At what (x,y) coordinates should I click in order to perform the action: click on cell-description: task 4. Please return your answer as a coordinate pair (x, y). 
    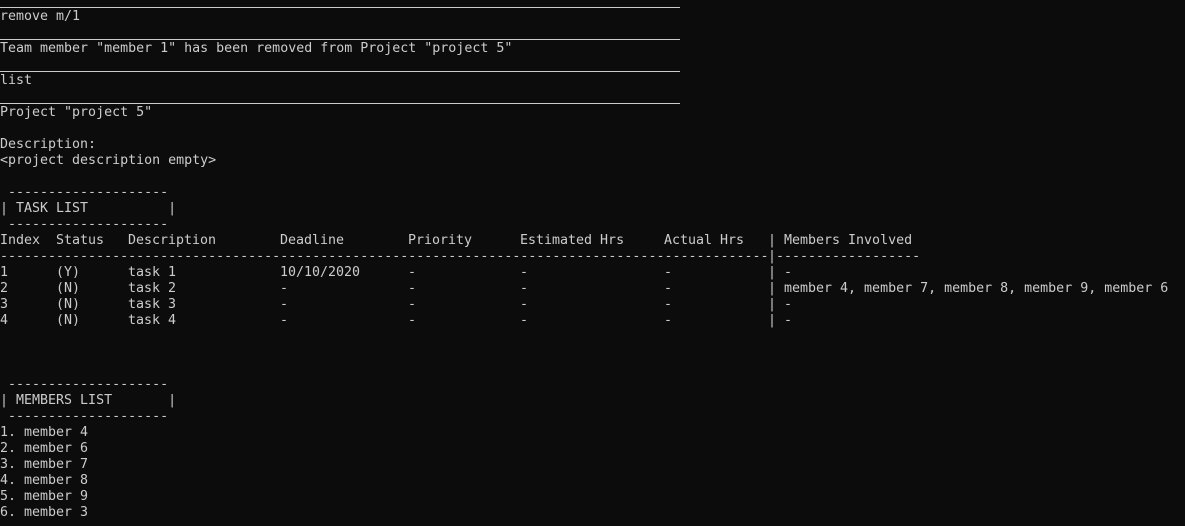
    Looking at the image, I should click on (152, 320).